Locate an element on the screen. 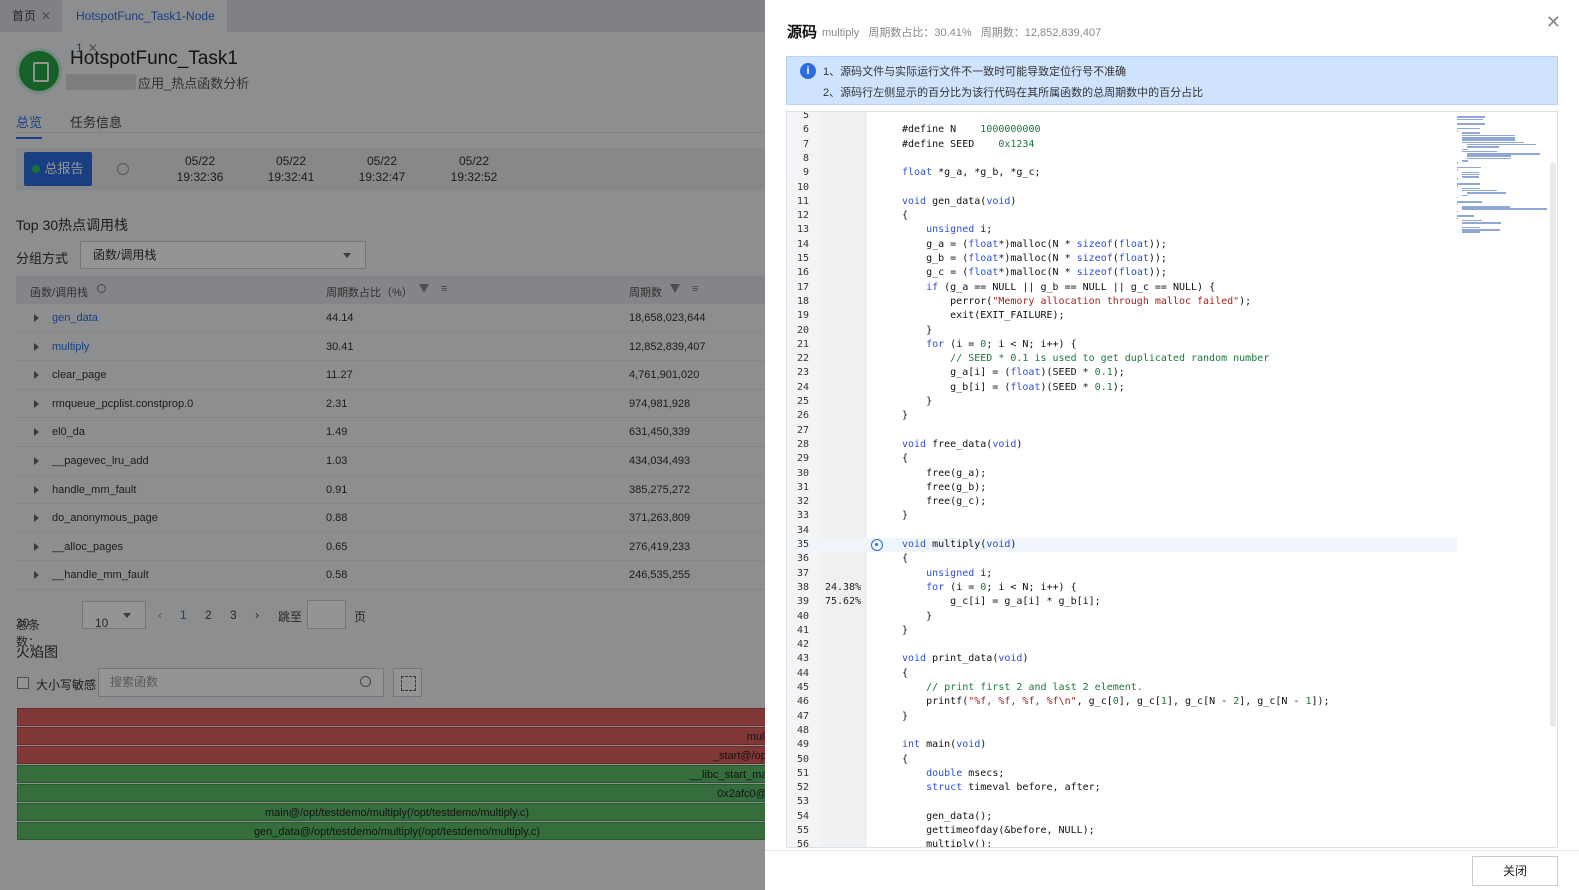 This screenshot has width=1579, height=890. code-line: 41} is located at coordinates (1122, 631).